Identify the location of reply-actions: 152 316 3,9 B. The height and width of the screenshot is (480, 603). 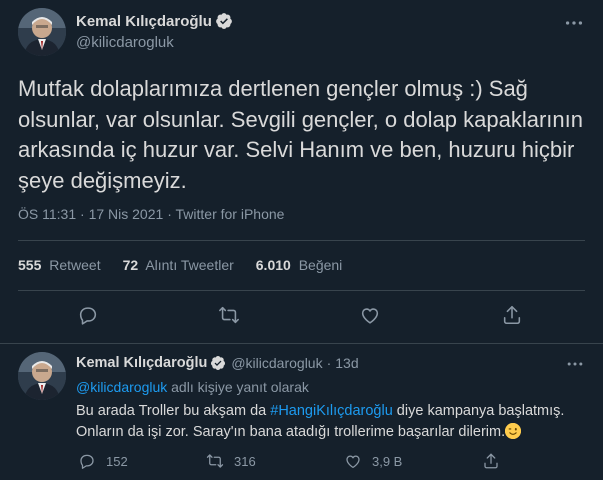
(336, 463).